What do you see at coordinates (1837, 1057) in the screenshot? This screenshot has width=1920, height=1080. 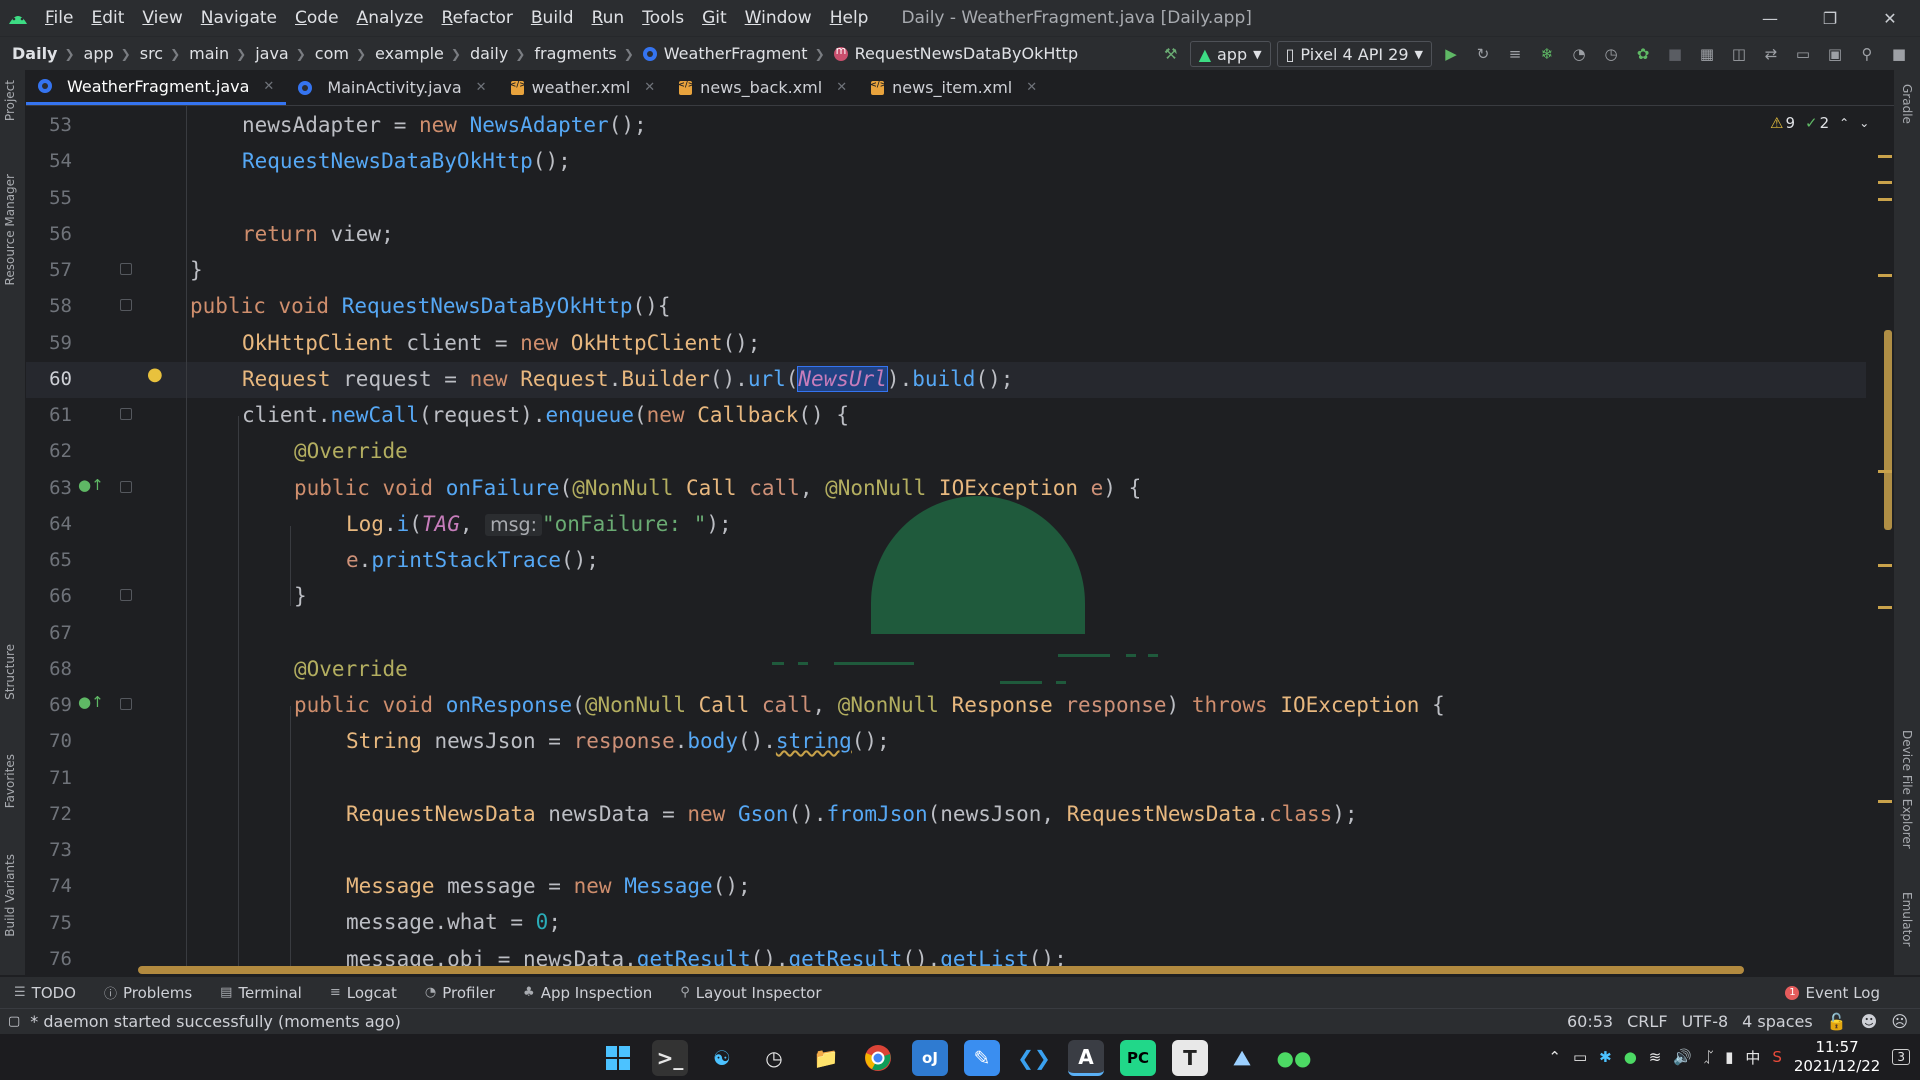 I see `clock: 11:57 2021/12/22` at bounding box center [1837, 1057].